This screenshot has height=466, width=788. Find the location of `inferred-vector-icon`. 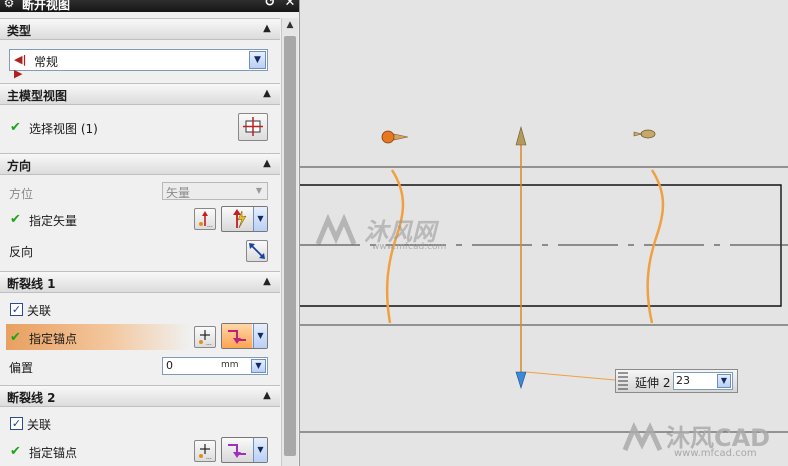

inferred-vector-icon is located at coordinates (240, 219).